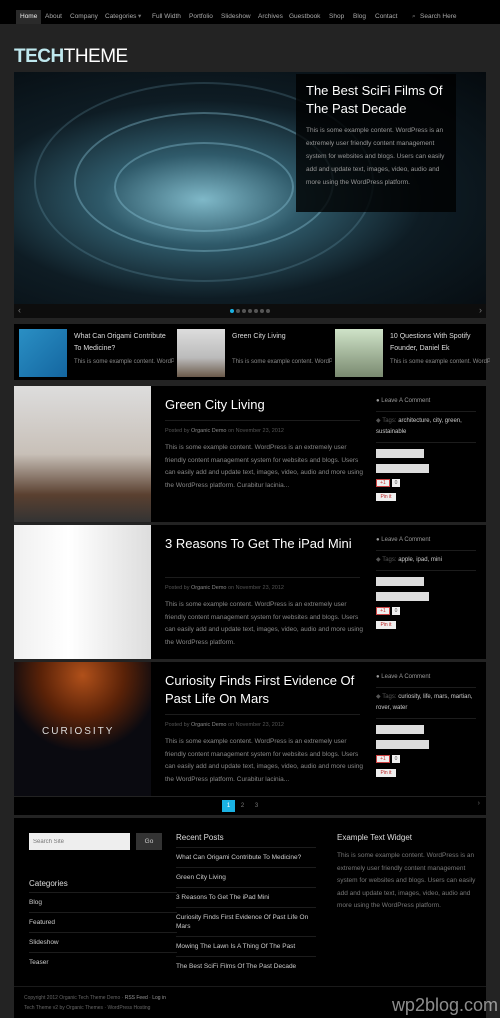 The height and width of the screenshot is (1018, 500). I want to click on nav-item-contact: Contact, so click(386, 17).